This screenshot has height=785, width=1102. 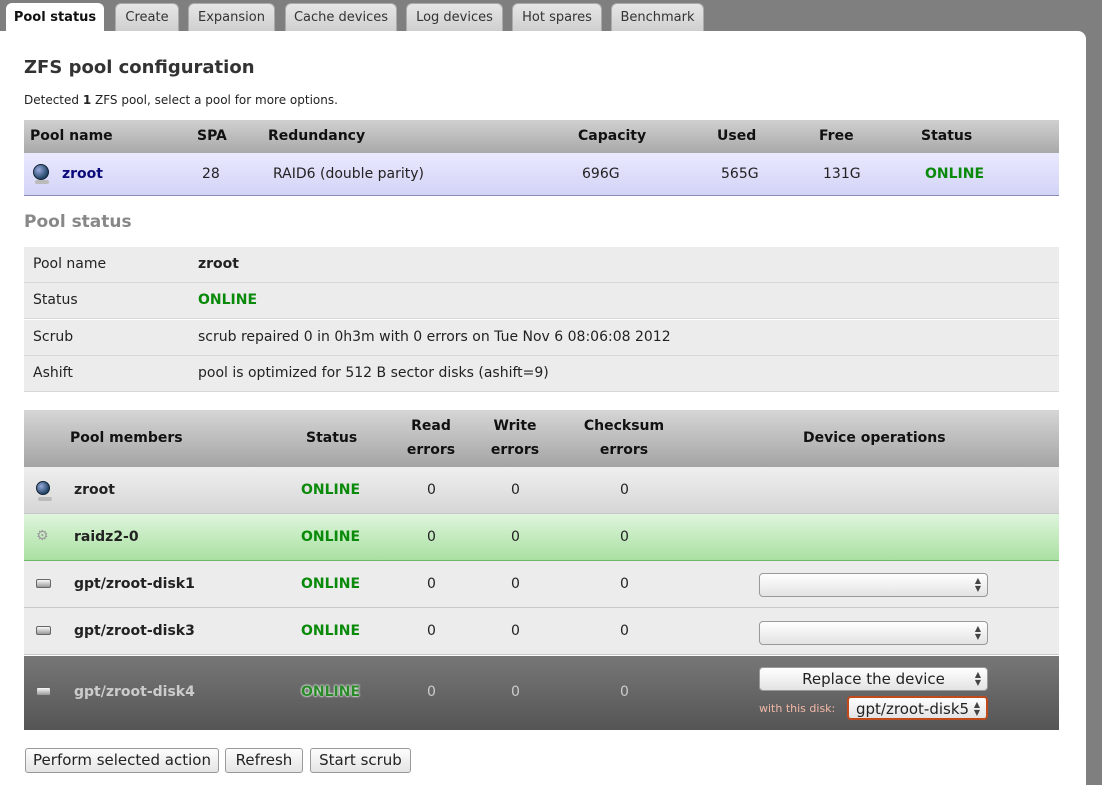 I want to click on col-member-status: Status, so click(x=332, y=438).